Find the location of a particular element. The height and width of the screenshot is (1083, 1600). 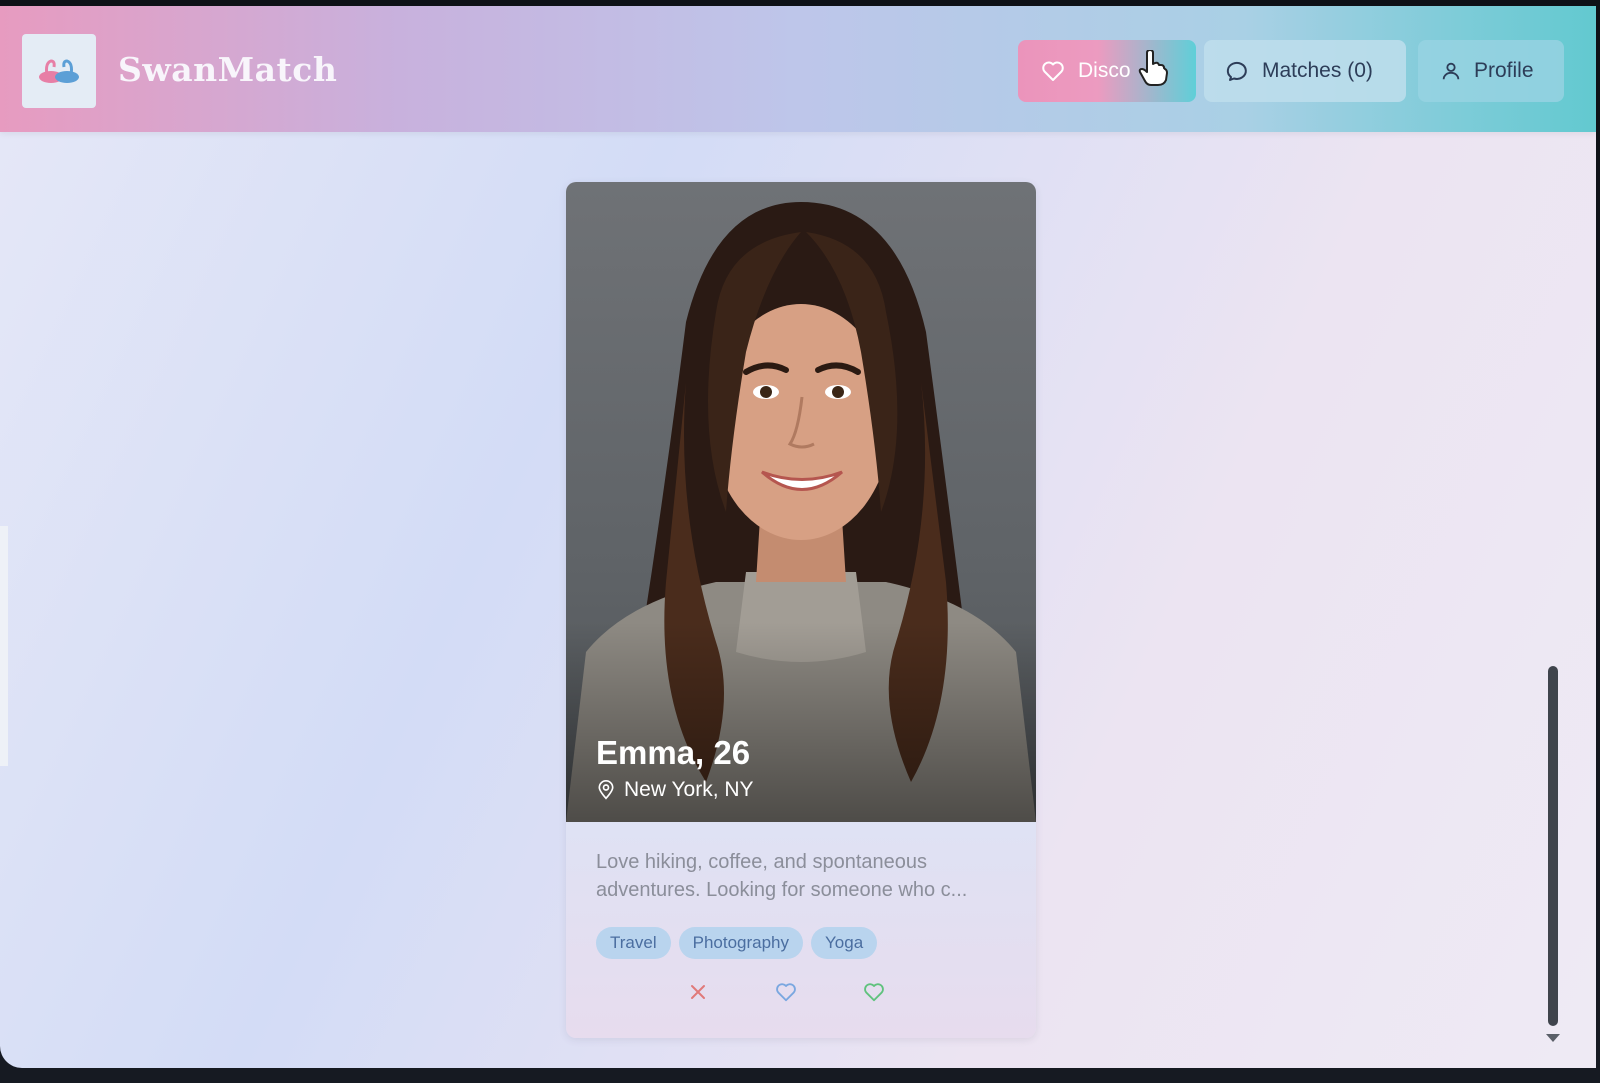

vertical-scrollbar is located at coordinates (1553, 846).